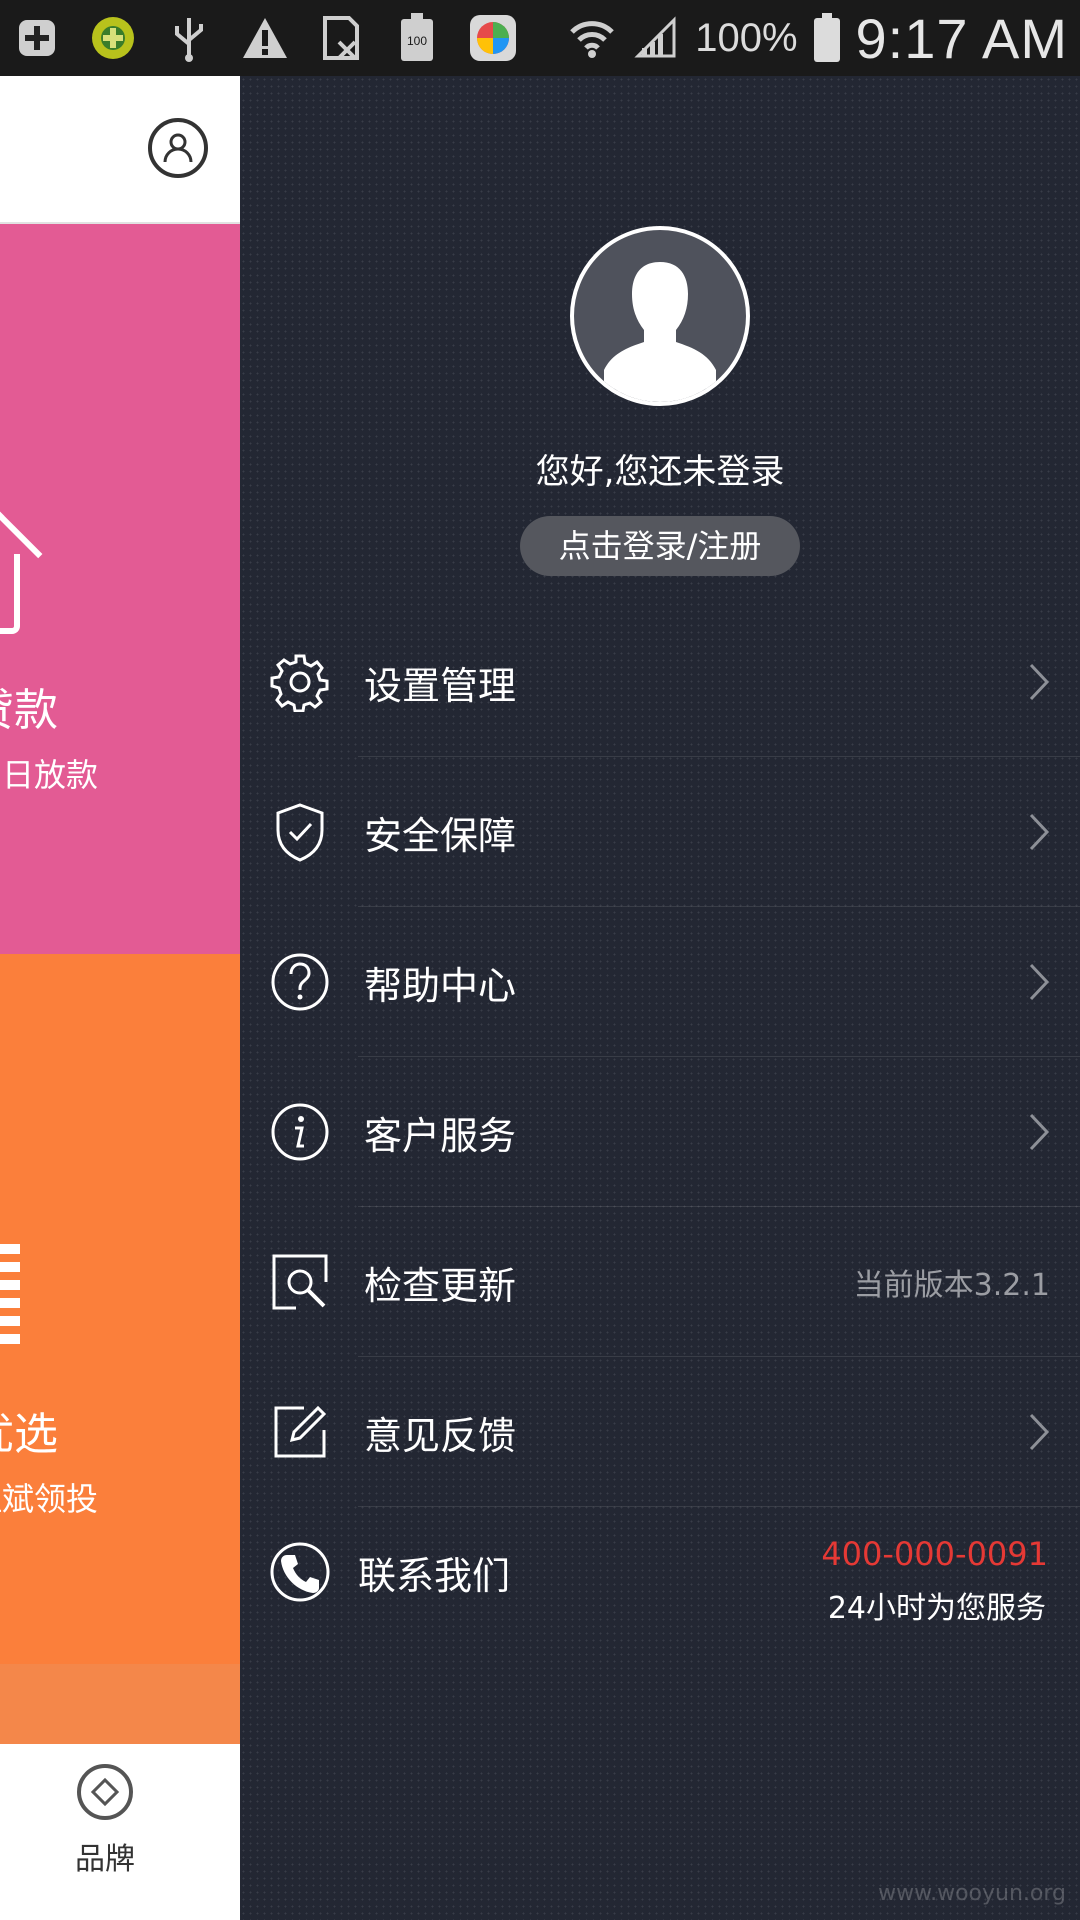 The width and height of the screenshot is (1080, 1920). What do you see at coordinates (105, 1859) in the screenshot?
I see `tab-brand-label: 品牌` at bounding box center [105, 1859].